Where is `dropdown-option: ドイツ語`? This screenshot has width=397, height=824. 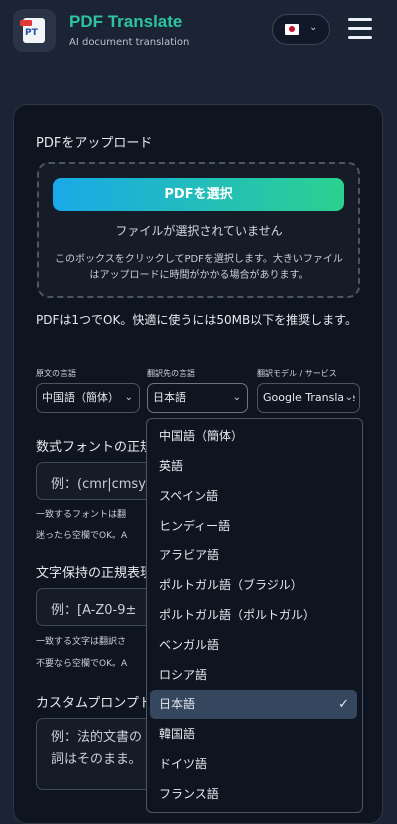
dropdown-option: ドイツ語 is located at coordinates (253, 764).